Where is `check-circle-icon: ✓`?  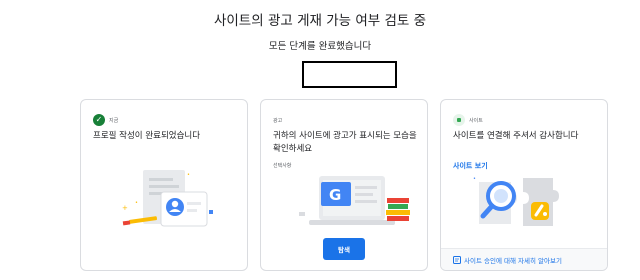 check-circle-icon: ✓ is located at coordinates (99, 120).